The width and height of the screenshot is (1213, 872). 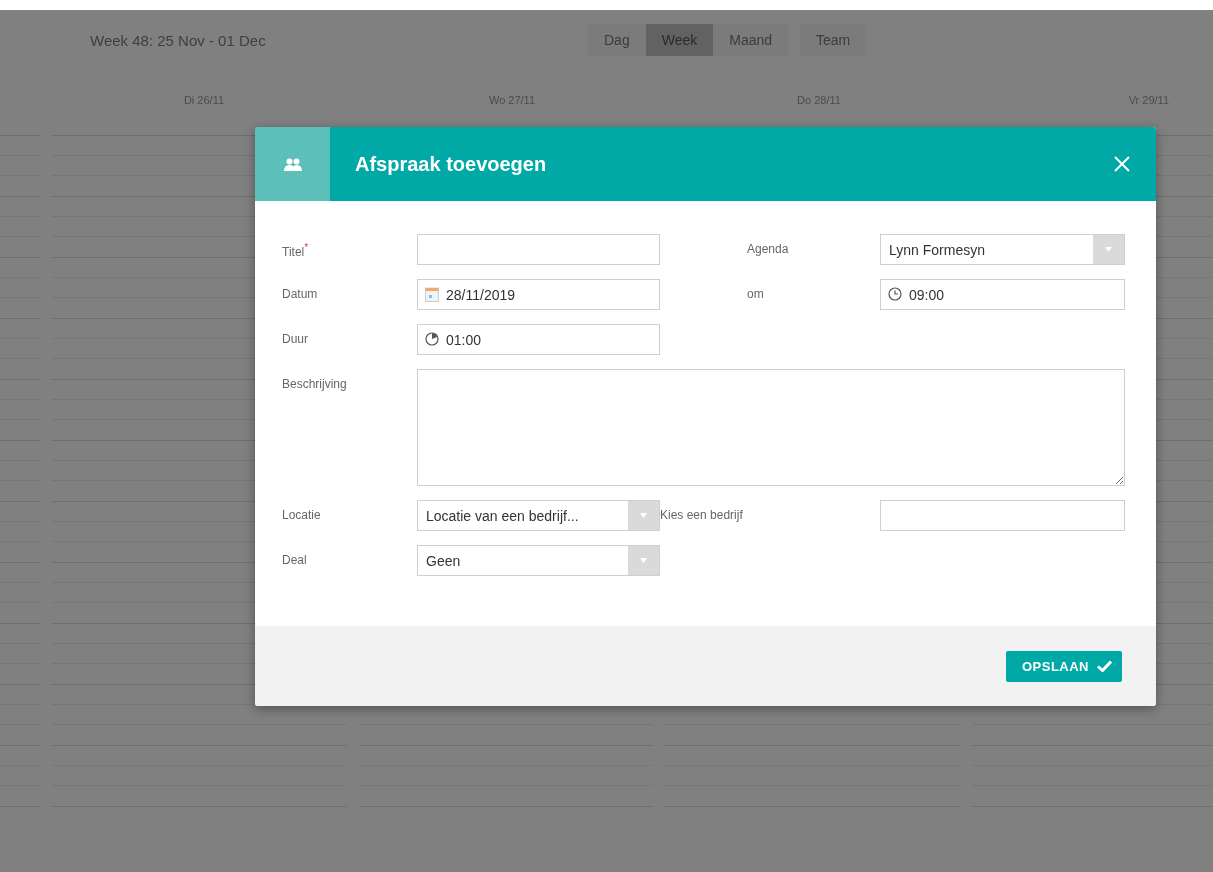 I want to click on field-label: Locatie, so click(x=302, y=515).